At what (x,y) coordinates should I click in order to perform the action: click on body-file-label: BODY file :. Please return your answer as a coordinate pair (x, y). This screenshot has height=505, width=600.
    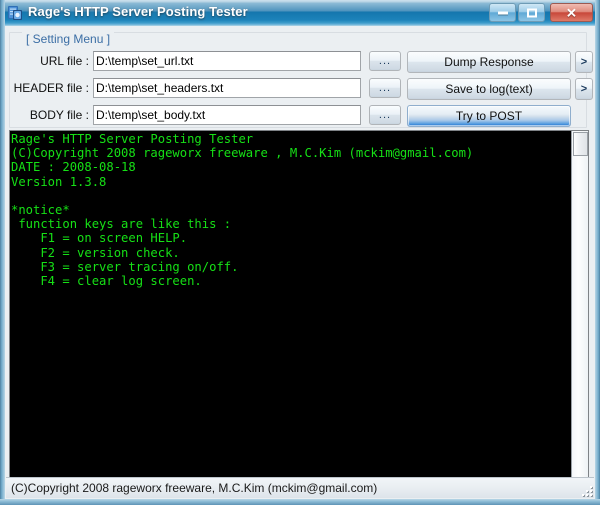
    Looking at the image, I should click on (59, 115).